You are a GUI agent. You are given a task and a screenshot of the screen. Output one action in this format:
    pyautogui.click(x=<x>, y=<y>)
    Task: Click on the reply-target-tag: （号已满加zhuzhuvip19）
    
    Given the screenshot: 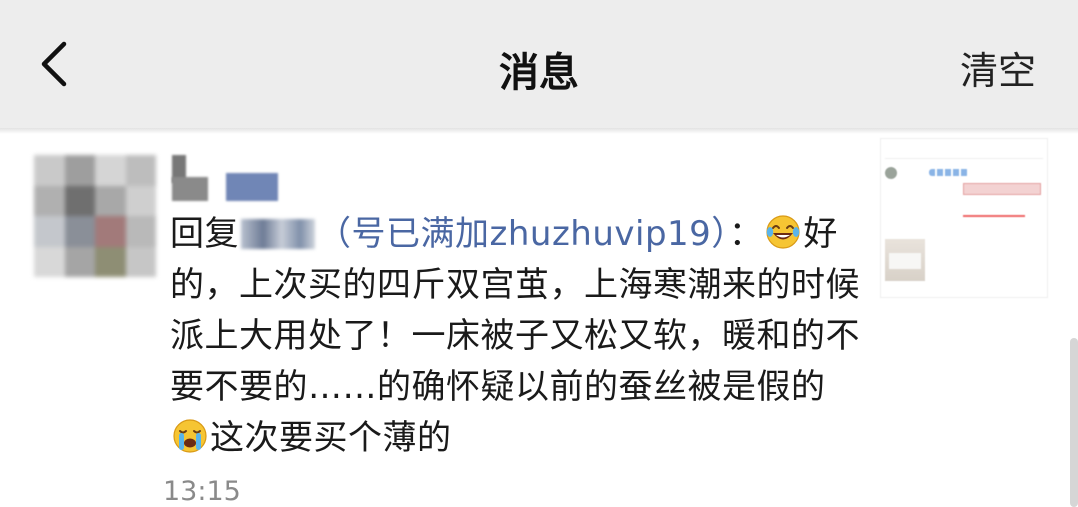 What is the action you would take?
    pyautogui.click(x=523, y=234)
    